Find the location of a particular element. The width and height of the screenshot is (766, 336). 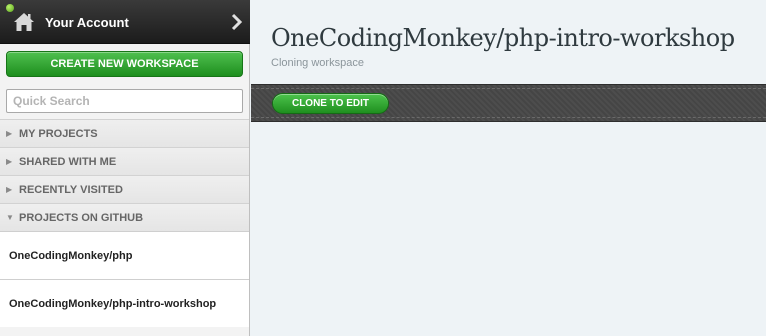

section-label: RECENTLY VISITED is located at coordinates (71, 189).